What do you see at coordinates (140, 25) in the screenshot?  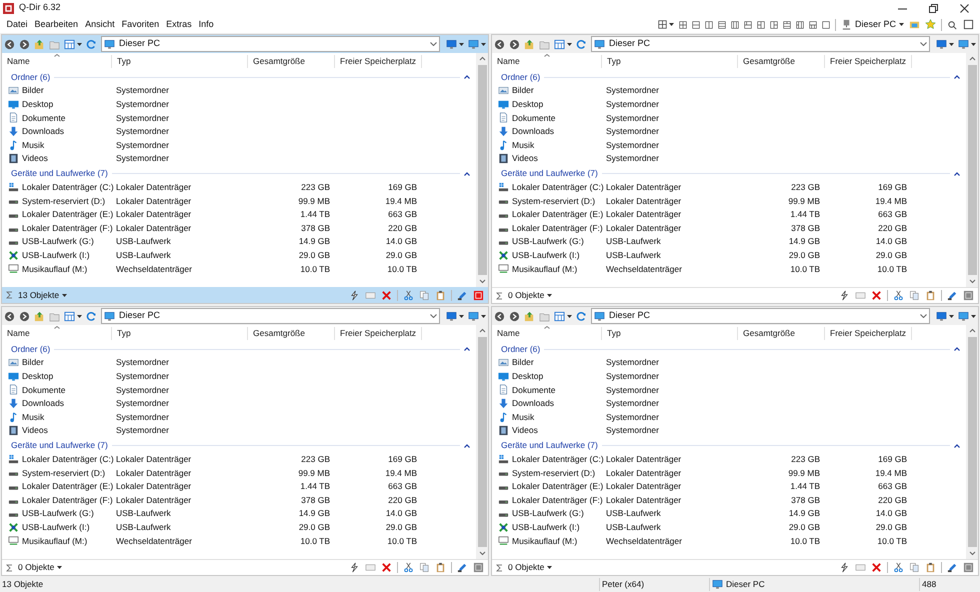 I see `menu-item: Favoriten` at bounding box center [140, 25].